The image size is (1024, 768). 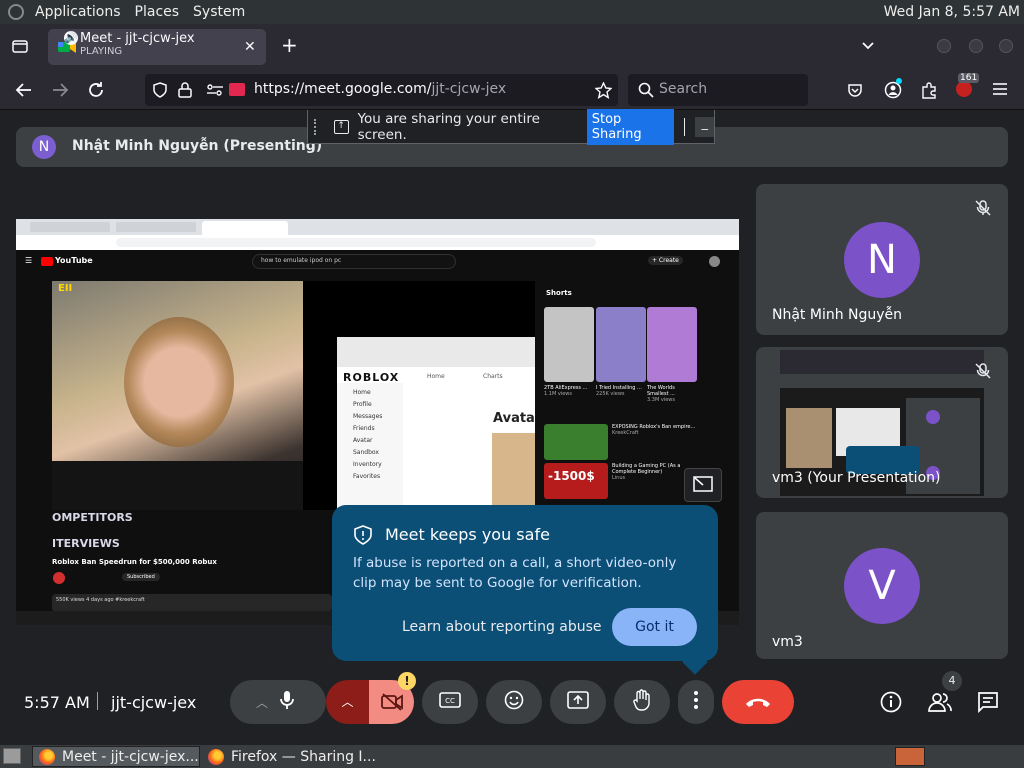 What do you see at coordinates (141, 577) in the screenshot?
I see `subscribed-button: Subscribed` at bounding box center [141, 577].